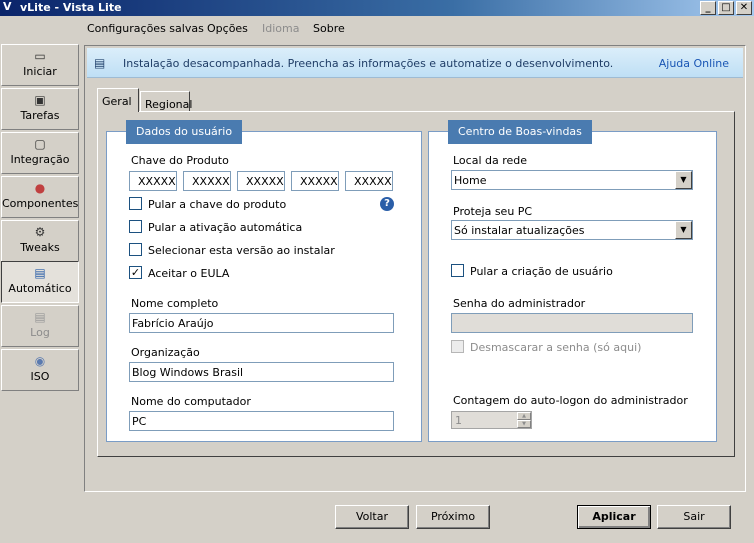 The image size is (754, 543). Describe the element at coordinates (453, 517) in the screenshot. I see `next-button: Próximo` at that location.